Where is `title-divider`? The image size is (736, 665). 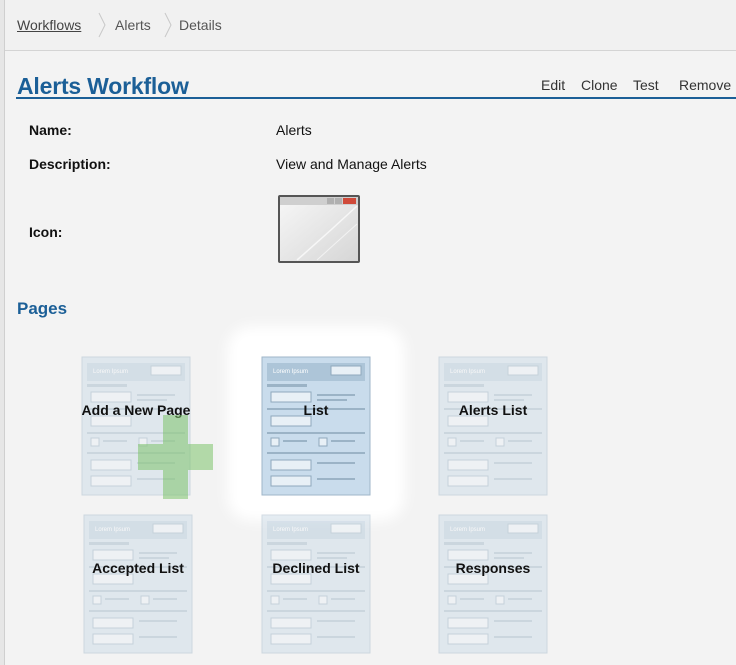 title-divider is located at coordinates (376, 98).